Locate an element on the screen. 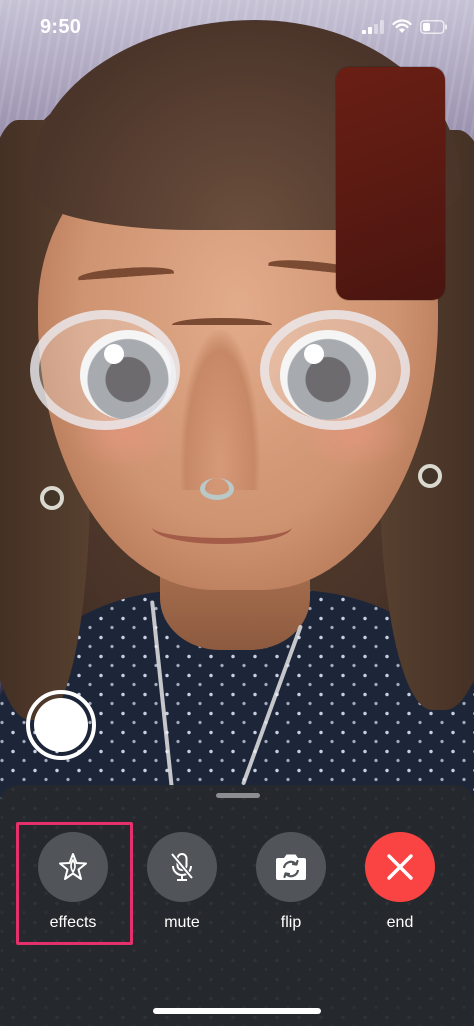 Image resolution: width=474 pixels, height=1026 pixels. mute-circle is located at coordinates (182, 867).